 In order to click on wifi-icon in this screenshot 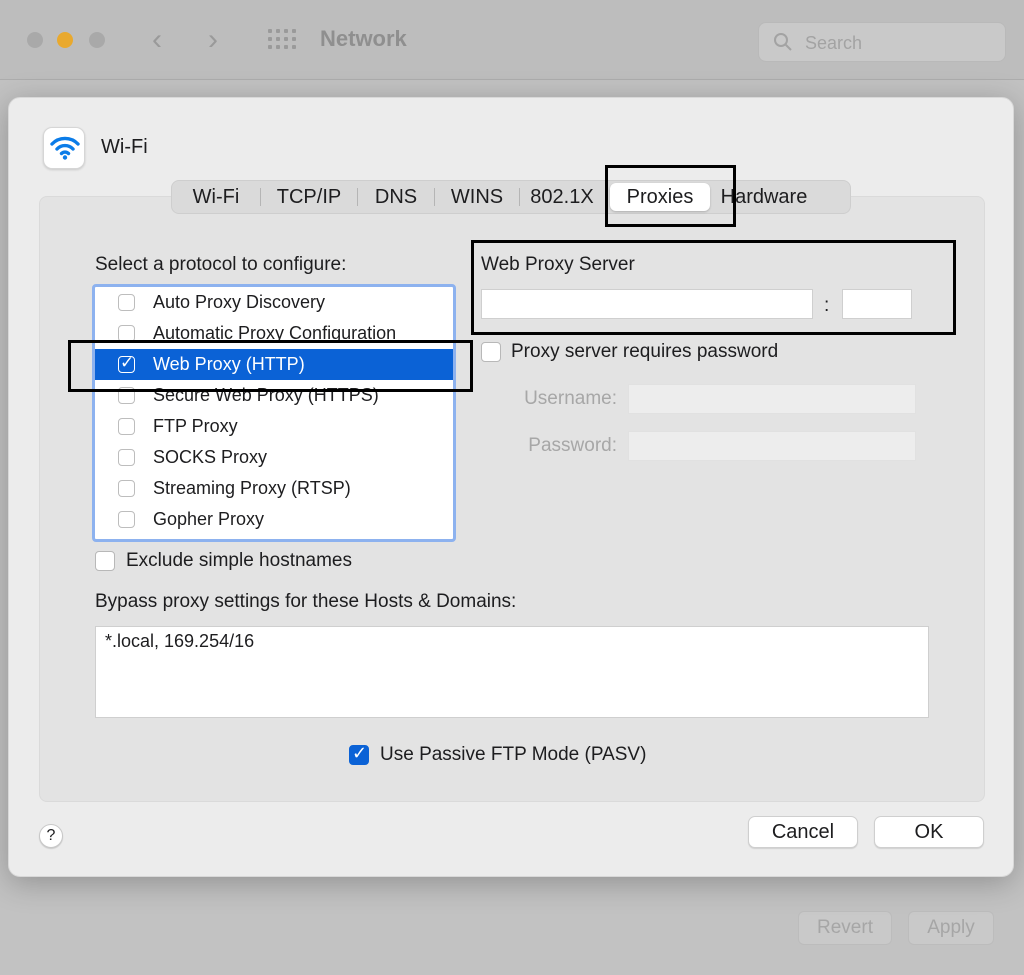, I will do `click(64, 148)`.